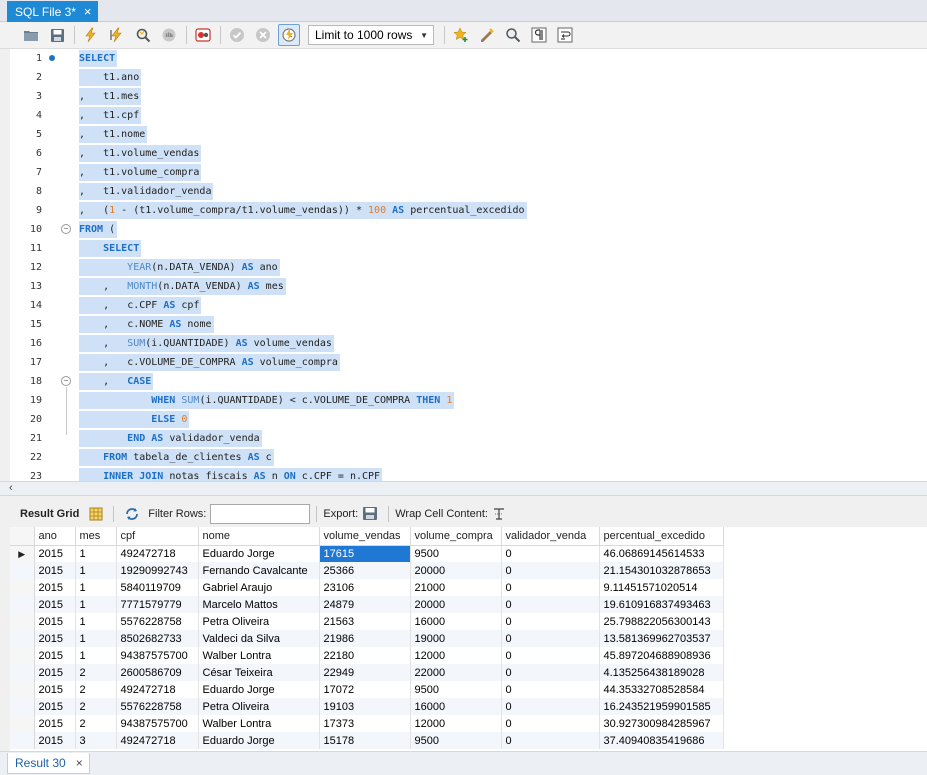  What do you see at coordinates (157, 638) in the screenshot?
I see `table-cell: 8502682733` at bounding box center [157, 638].